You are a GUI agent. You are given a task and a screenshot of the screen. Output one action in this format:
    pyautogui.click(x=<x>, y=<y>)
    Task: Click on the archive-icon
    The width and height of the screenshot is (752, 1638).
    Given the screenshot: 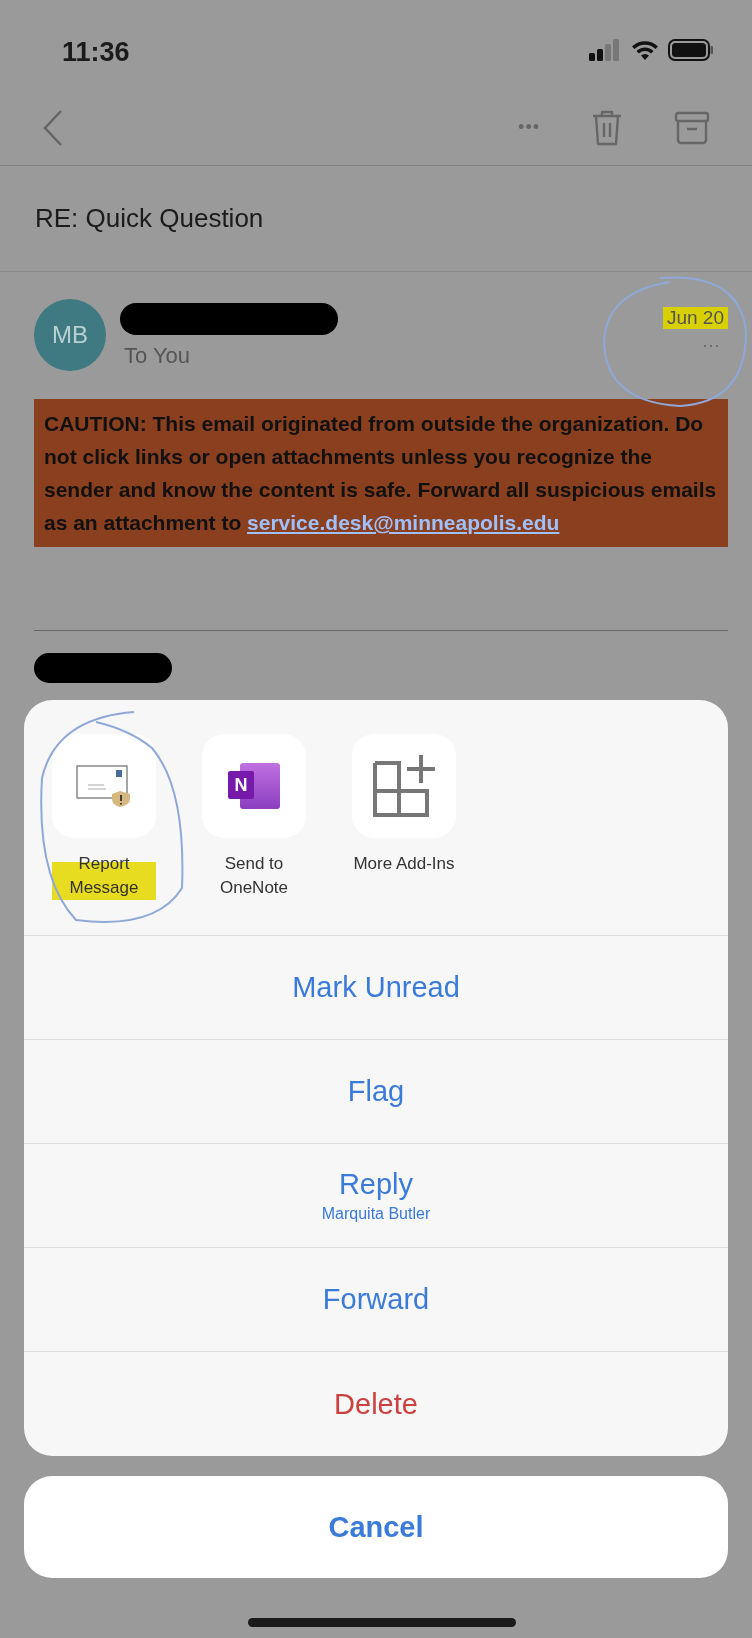 What is the action you would take?
    pyautogui.click(x=692, y=127)
    